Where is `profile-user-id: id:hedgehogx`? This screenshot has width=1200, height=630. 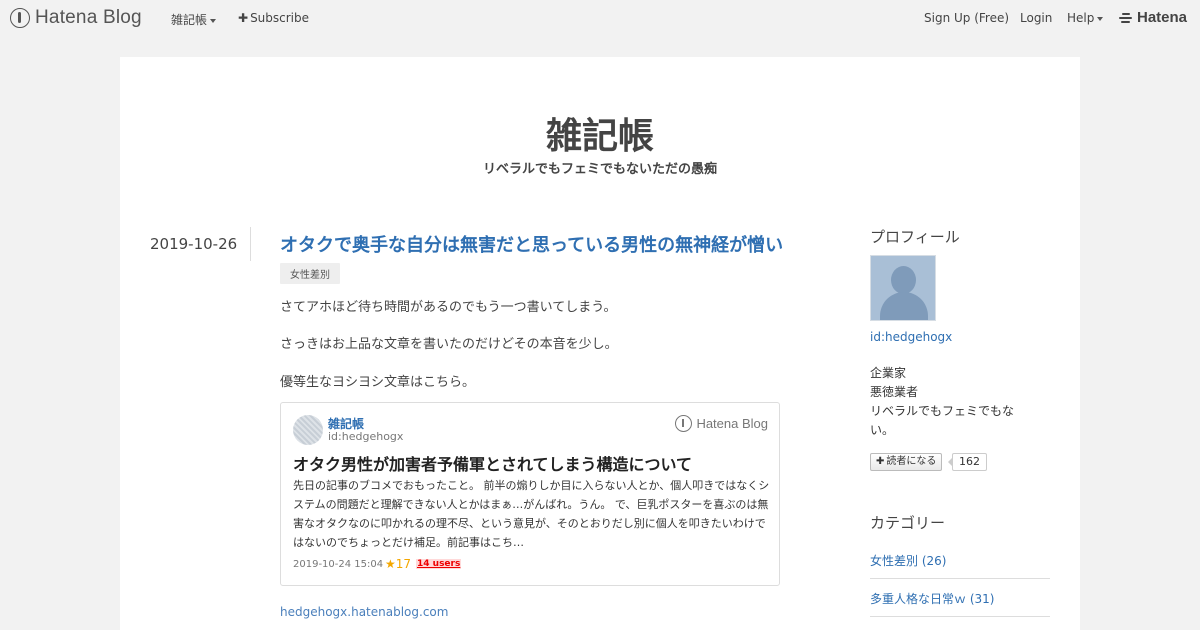
profile-user-id: id:hedgehogx is located at coordinates (911, 337).